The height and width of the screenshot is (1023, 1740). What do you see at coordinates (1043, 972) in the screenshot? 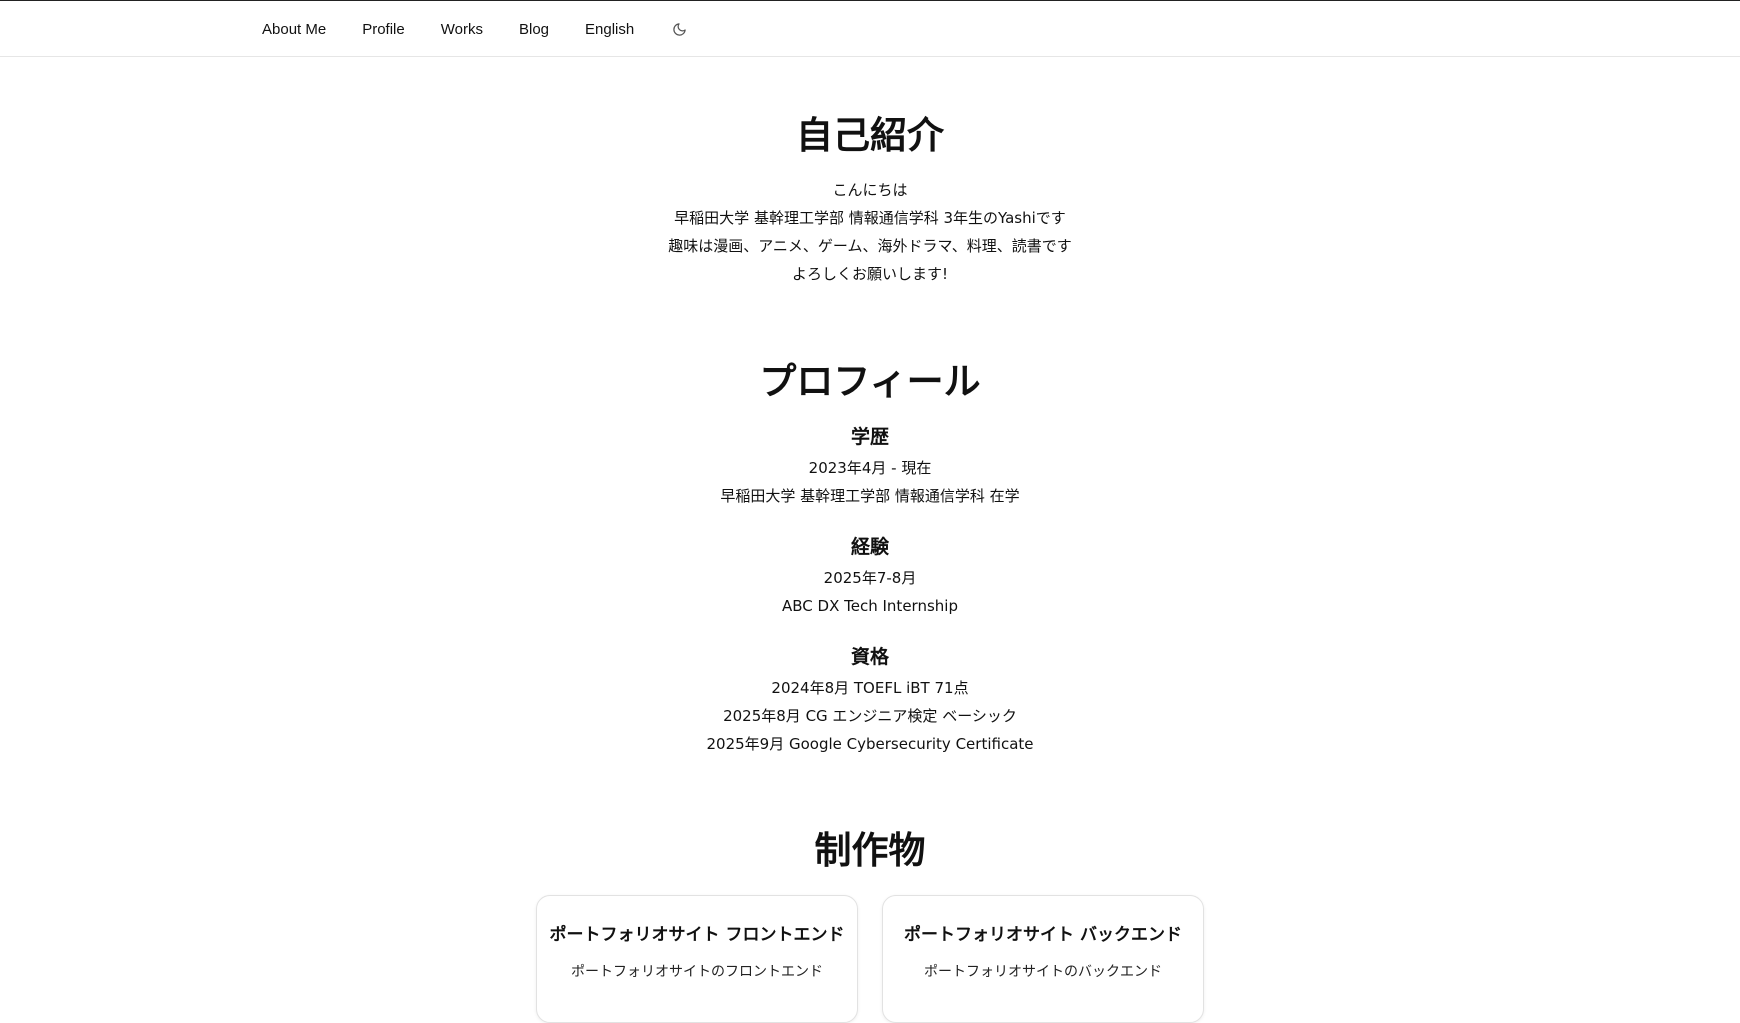
I see `work-card-description: ポートフォリオサイトのバックエンド` at bounding box center [1043, 972].